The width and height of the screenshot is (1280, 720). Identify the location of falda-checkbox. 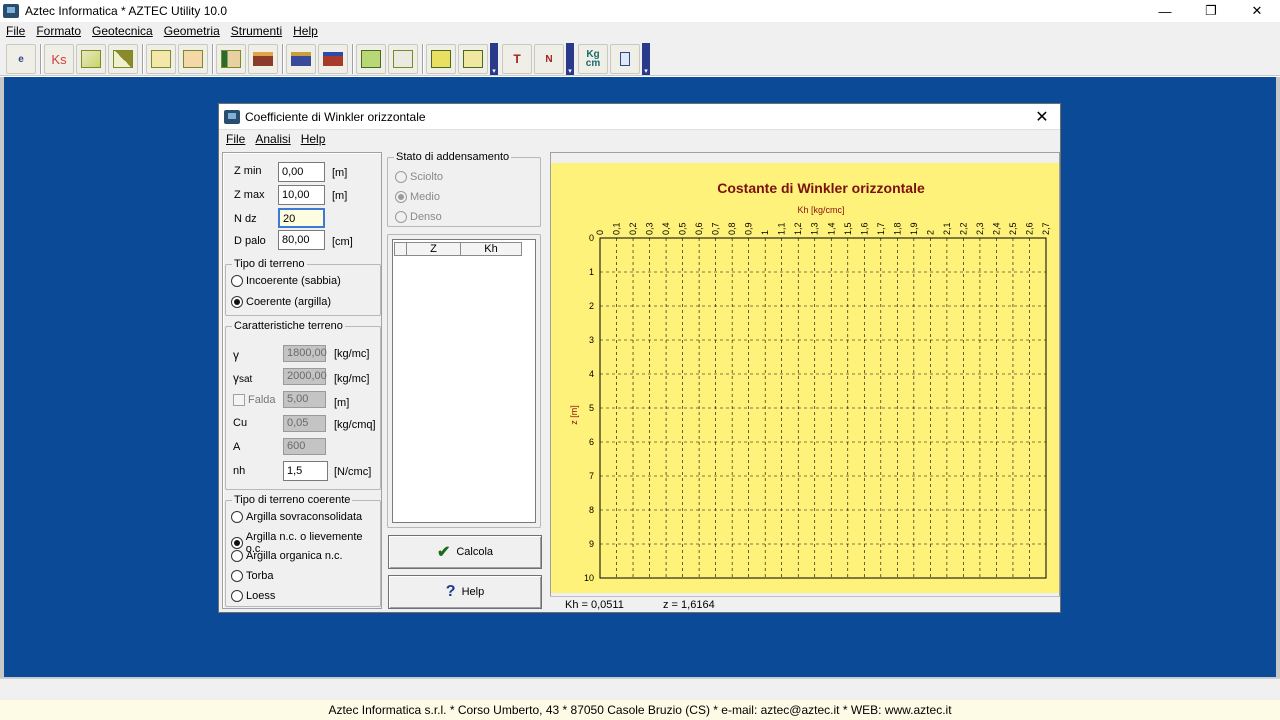
(239, 400).